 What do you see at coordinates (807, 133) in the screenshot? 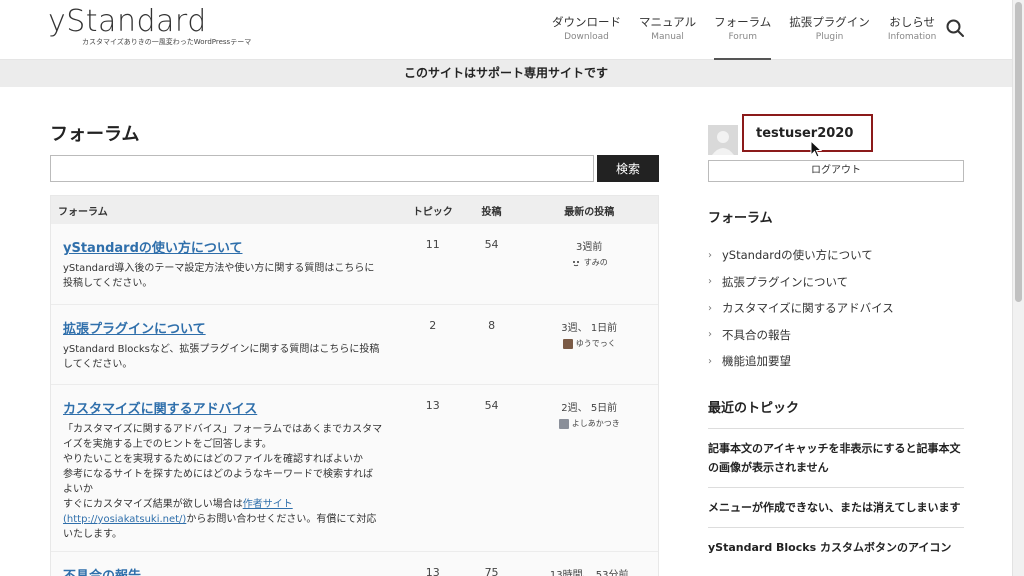
I see `username-link: testuser2020` at bounding box center [807, 133].